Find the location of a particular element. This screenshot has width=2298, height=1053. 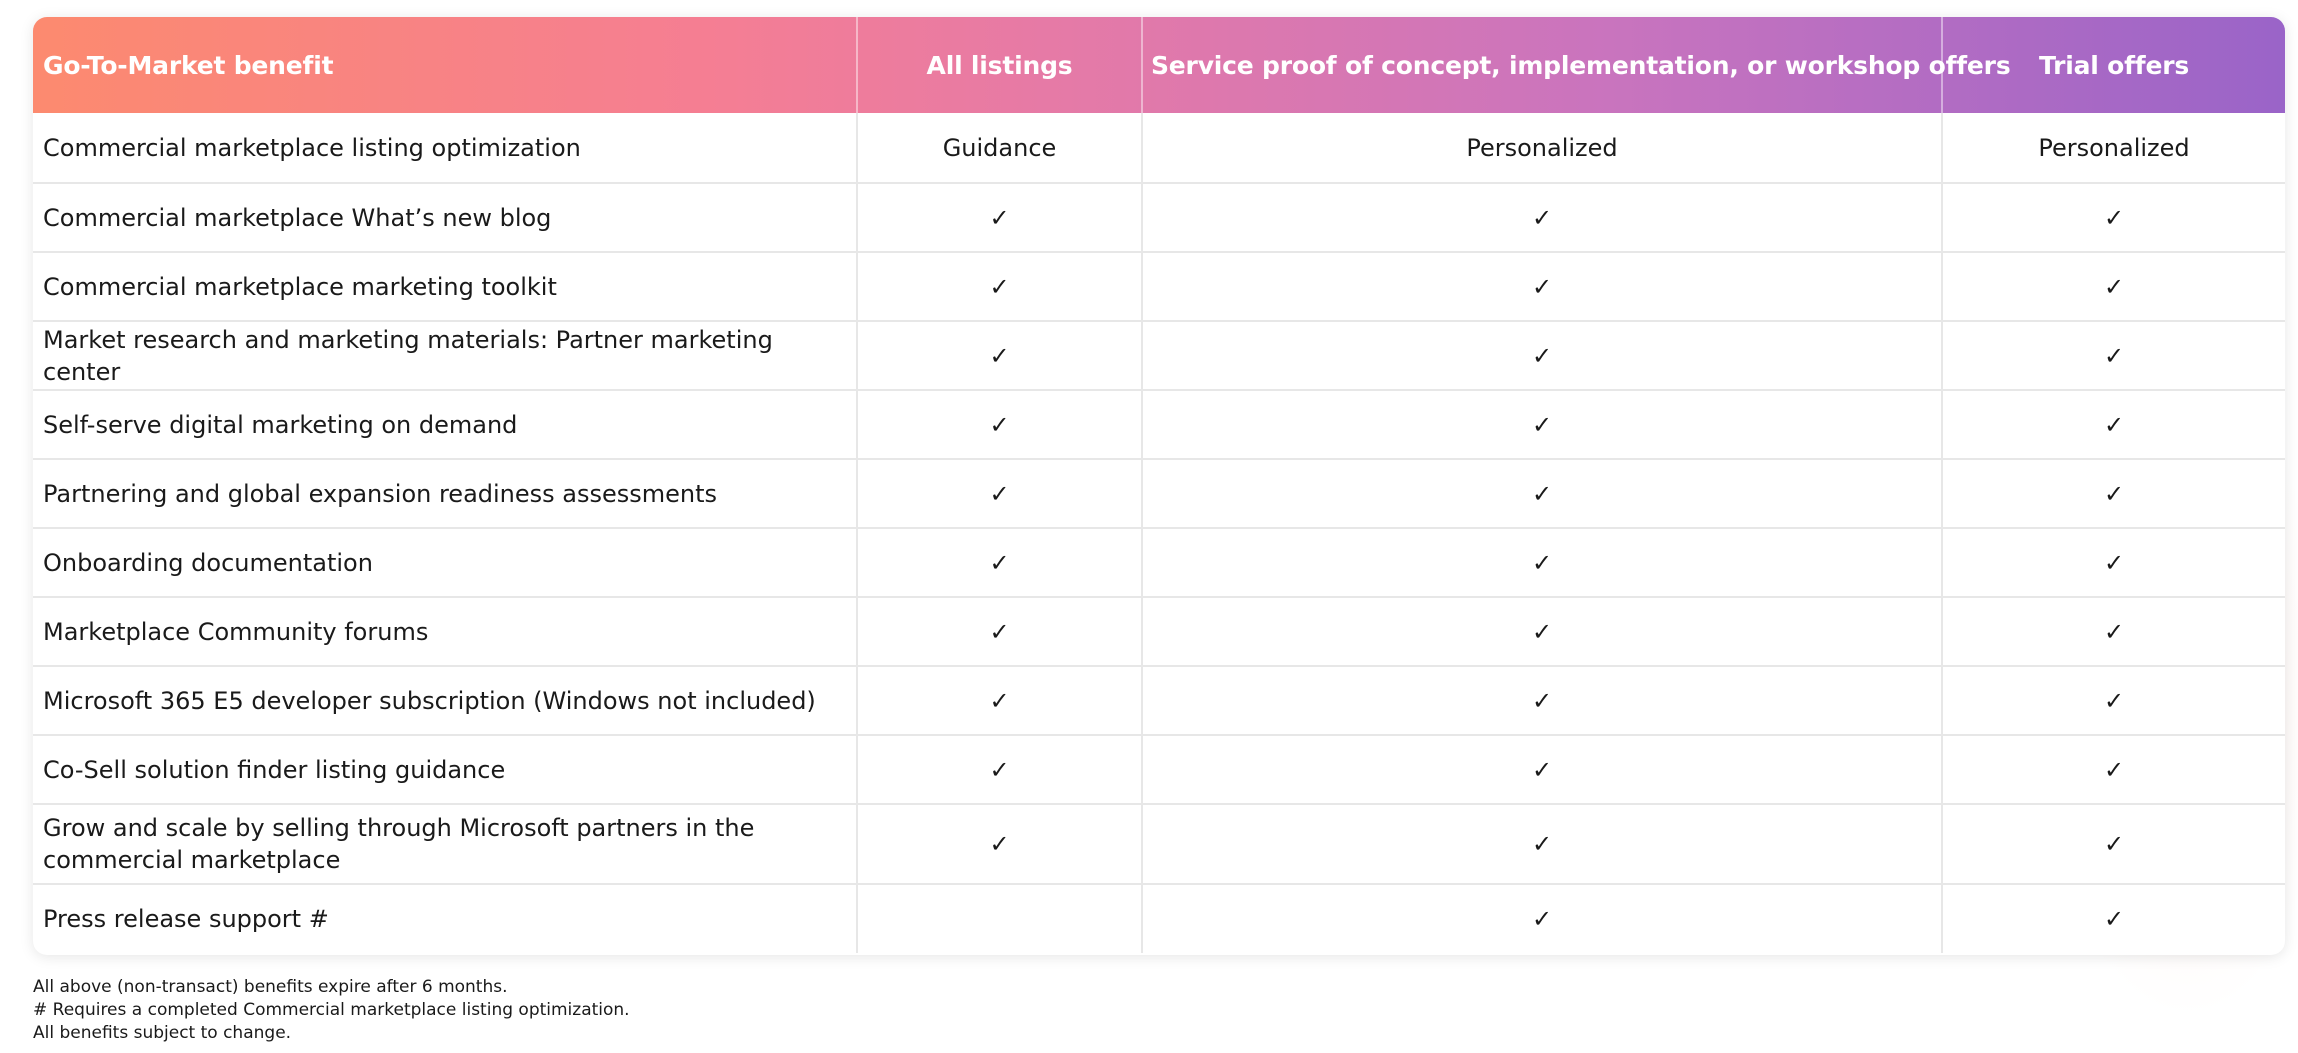

table-row: Marketplace Community forums ✓ ✓ ✓ is located at coordinates (1159, 631).